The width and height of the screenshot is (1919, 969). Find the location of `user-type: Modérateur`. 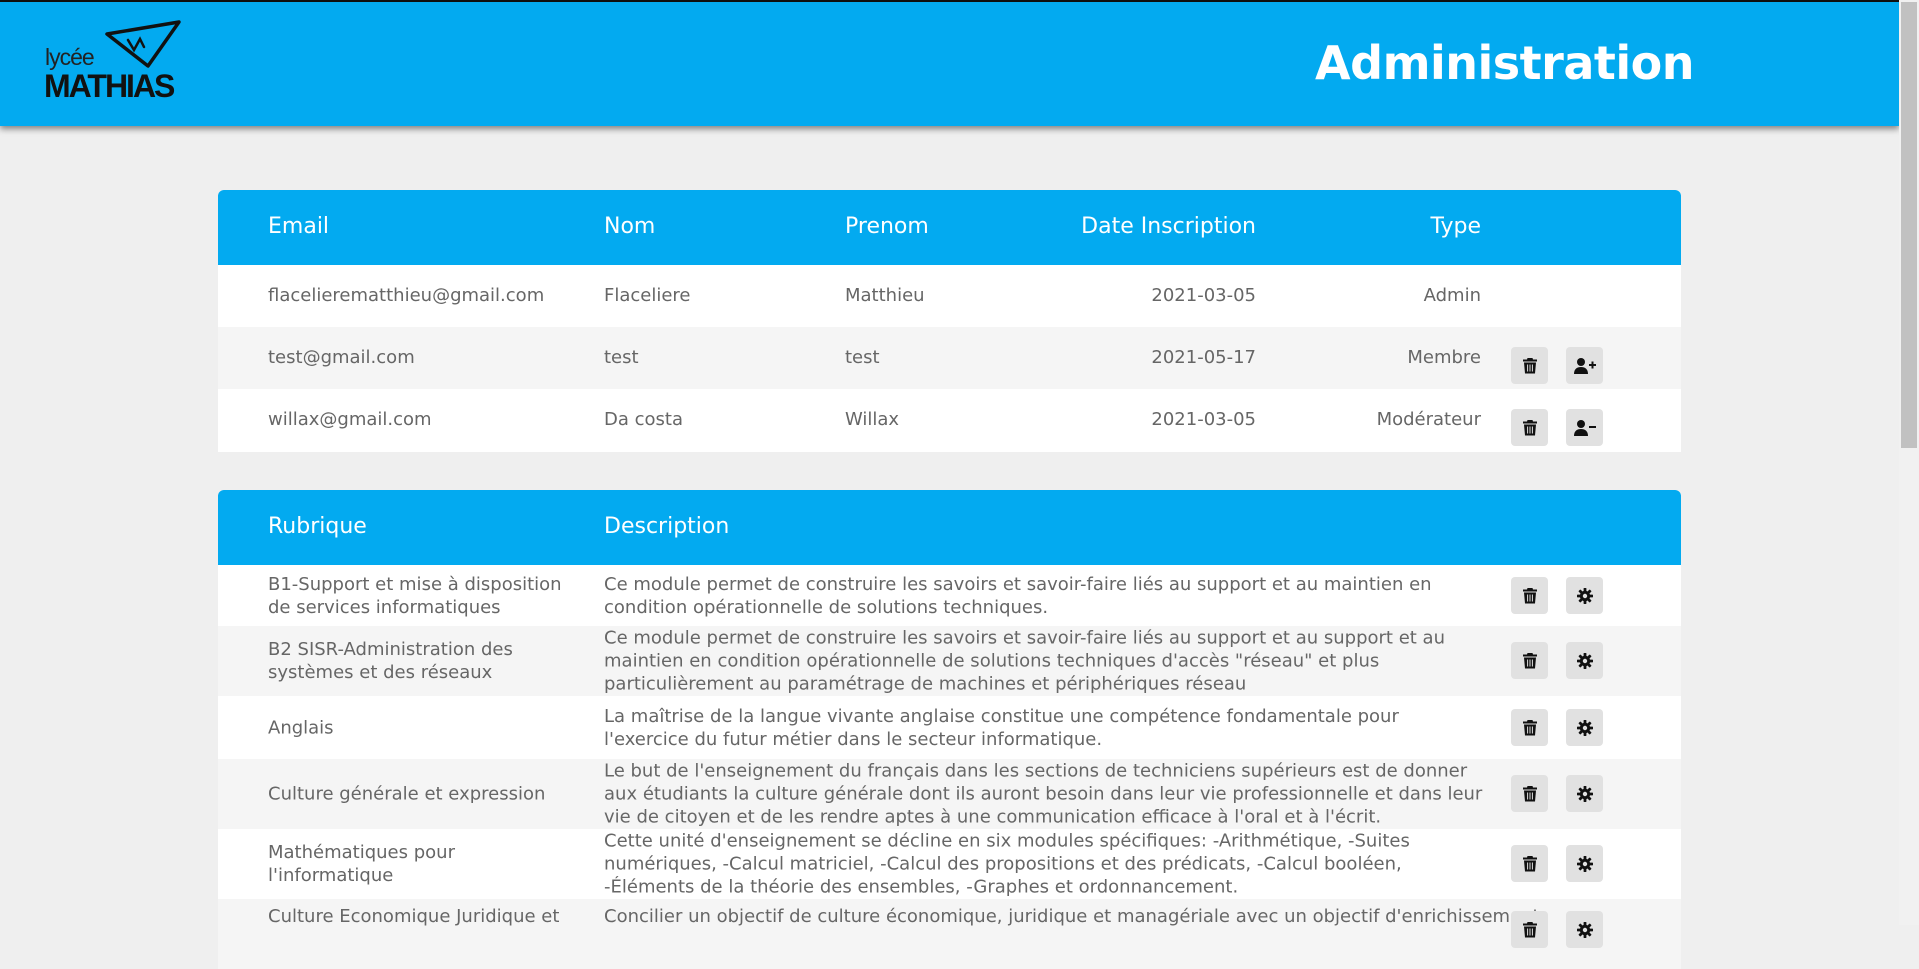

user-type: Modérateur is located at coordinates (1428, 419).